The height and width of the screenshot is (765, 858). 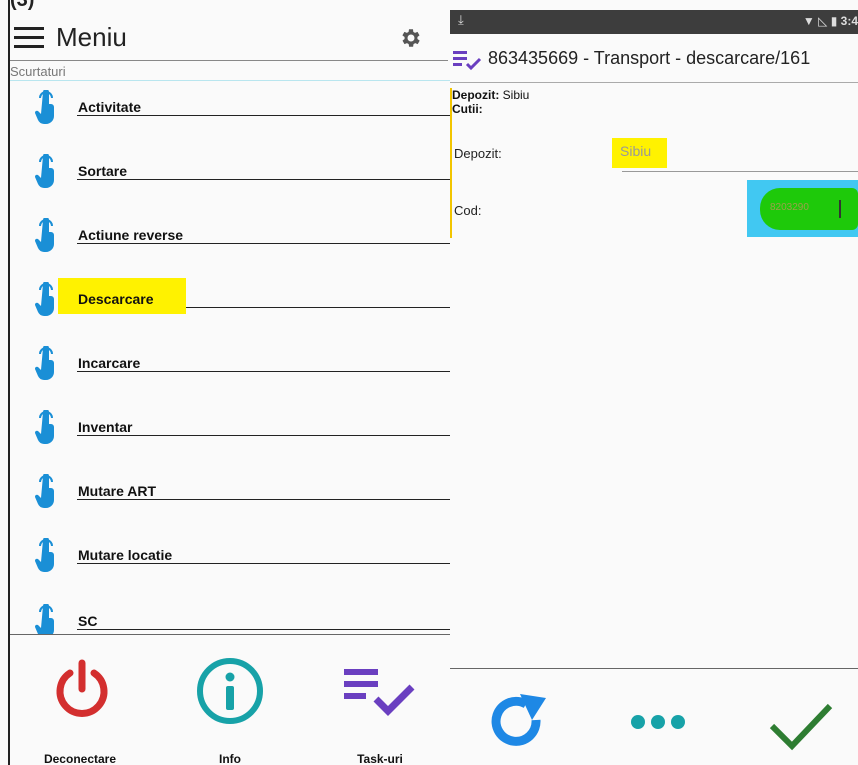 I want to click on tasks-button: Task-uri, so click(x=380, y=700).